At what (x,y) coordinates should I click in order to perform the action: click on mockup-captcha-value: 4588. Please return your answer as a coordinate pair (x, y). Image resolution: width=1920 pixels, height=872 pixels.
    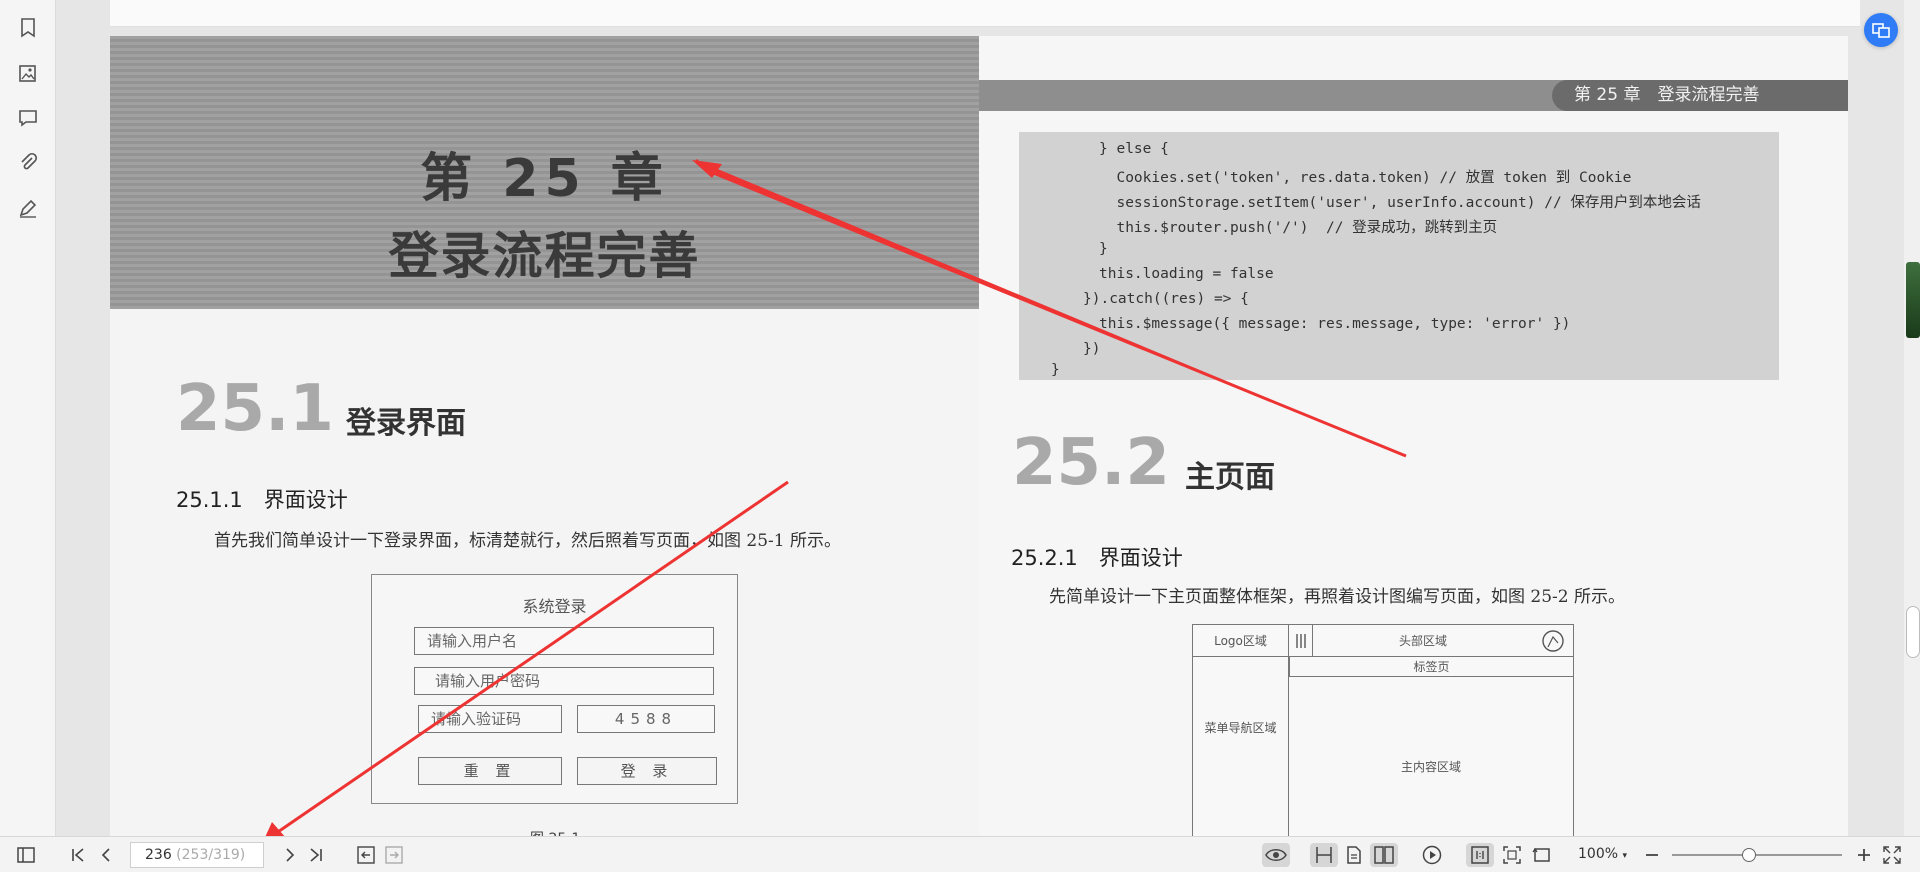
    Looking at the image, I should click on (646, 719).